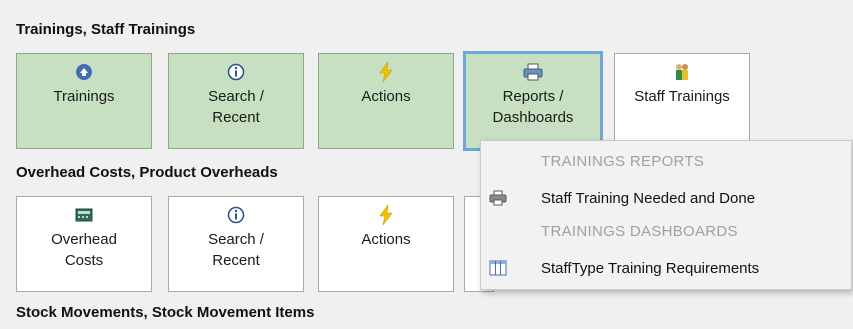 This screenshot has width=853, height=329. I want to click on calculator-icon, so click(84, 215).